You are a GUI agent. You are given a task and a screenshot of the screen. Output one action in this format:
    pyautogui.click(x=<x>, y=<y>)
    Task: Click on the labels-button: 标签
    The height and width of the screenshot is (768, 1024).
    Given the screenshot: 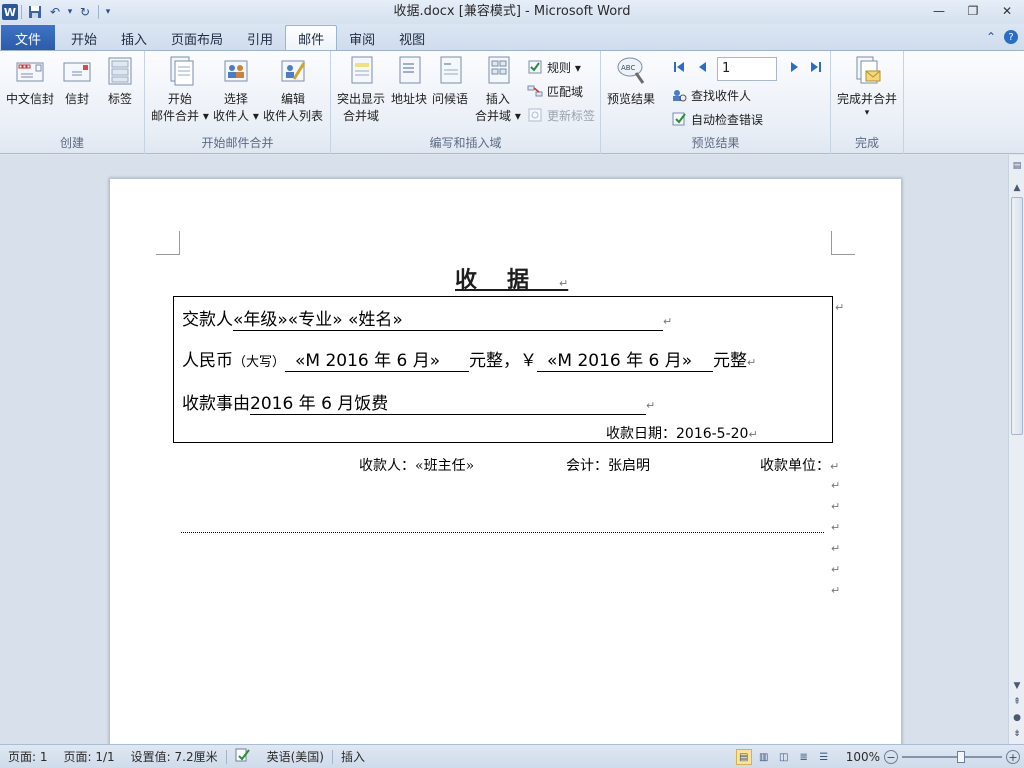 What is the action you would take?
    pyautogui.click(x=120, y=81)
    